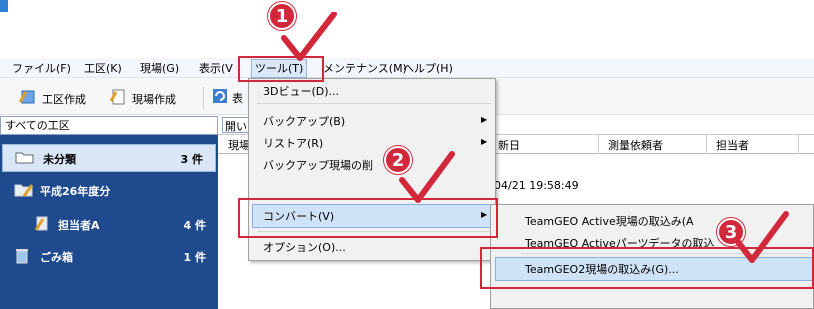 Image resolution: width=814 pixels, height=309 pixels. What do you see at coordinates (64, 99) in the screenshot?
I see `koku-create-label: 工区作成` at bounding box center [64, 99].